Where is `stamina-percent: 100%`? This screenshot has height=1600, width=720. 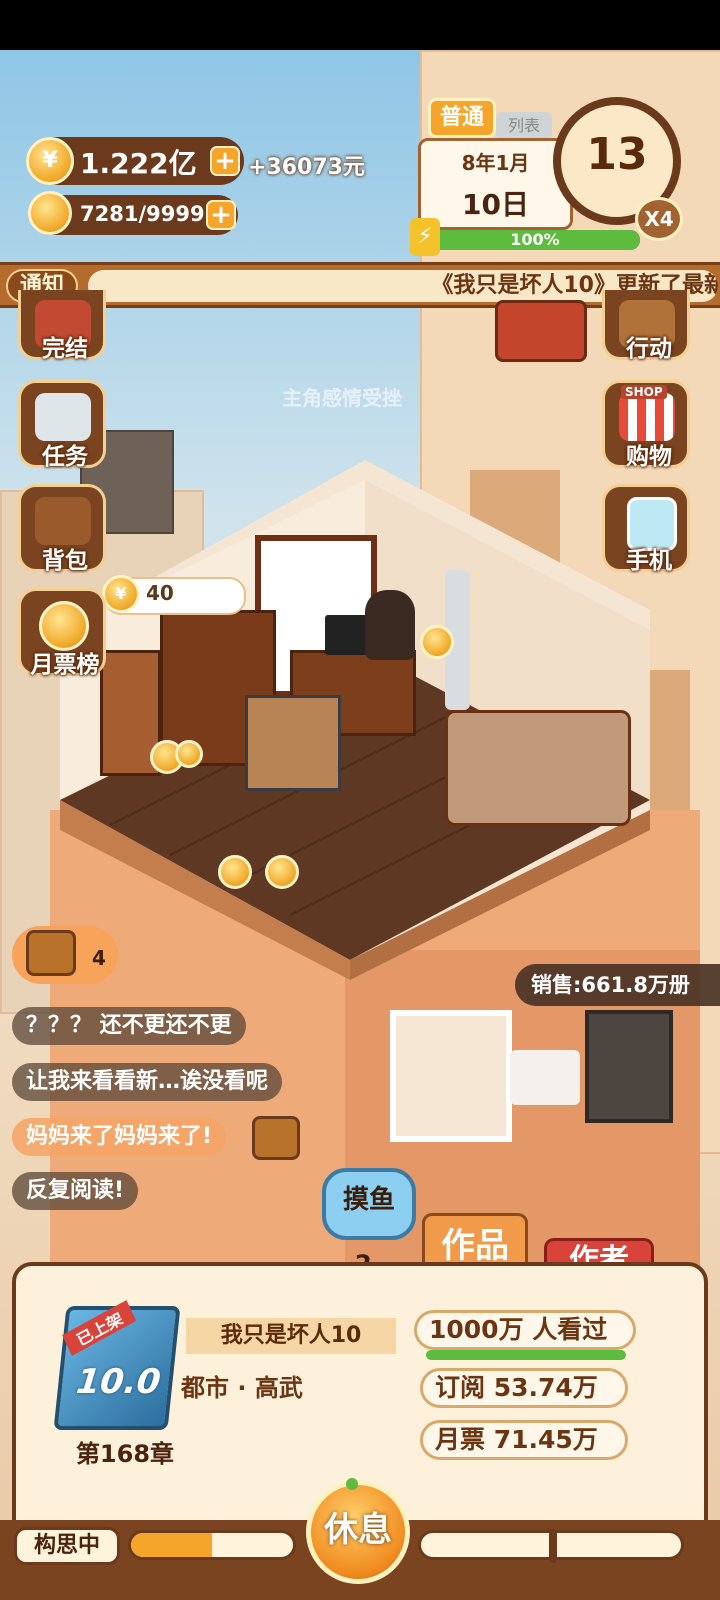
stamina-percent: 100% is located at coordinates (535, 239).